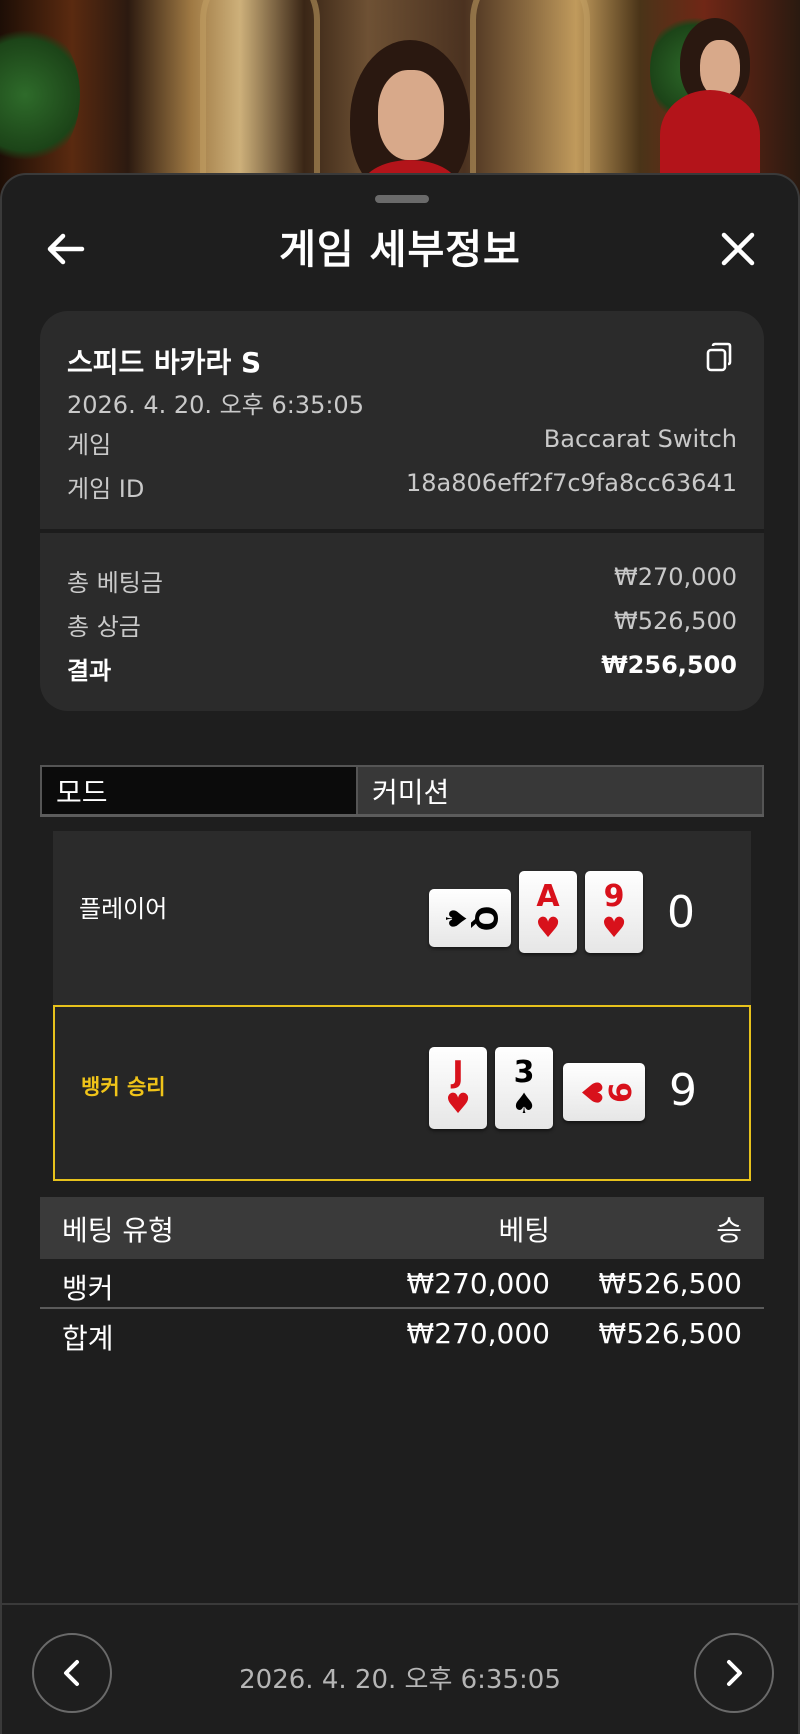  What do you see at coordinates (89, 445) in the screenshot?
I see `game-label: 게임` at bounding box center [89, 445].